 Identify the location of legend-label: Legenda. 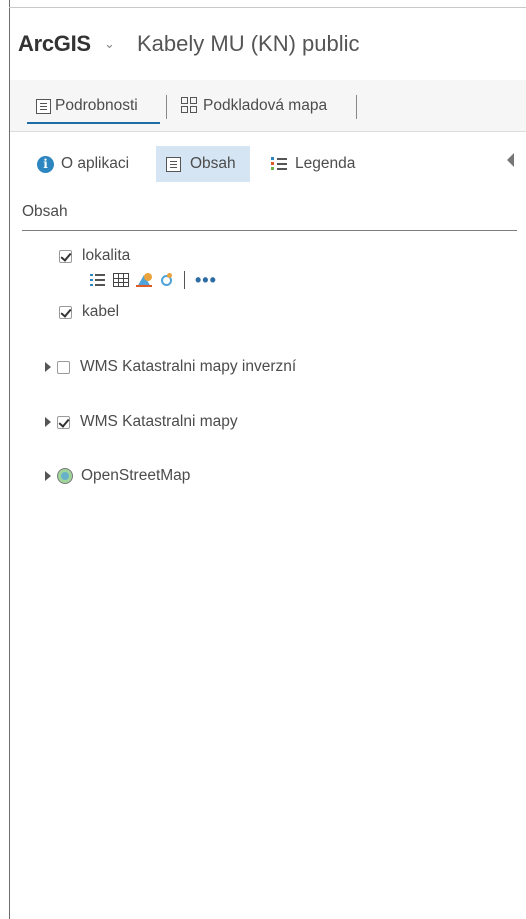
(325, 163).